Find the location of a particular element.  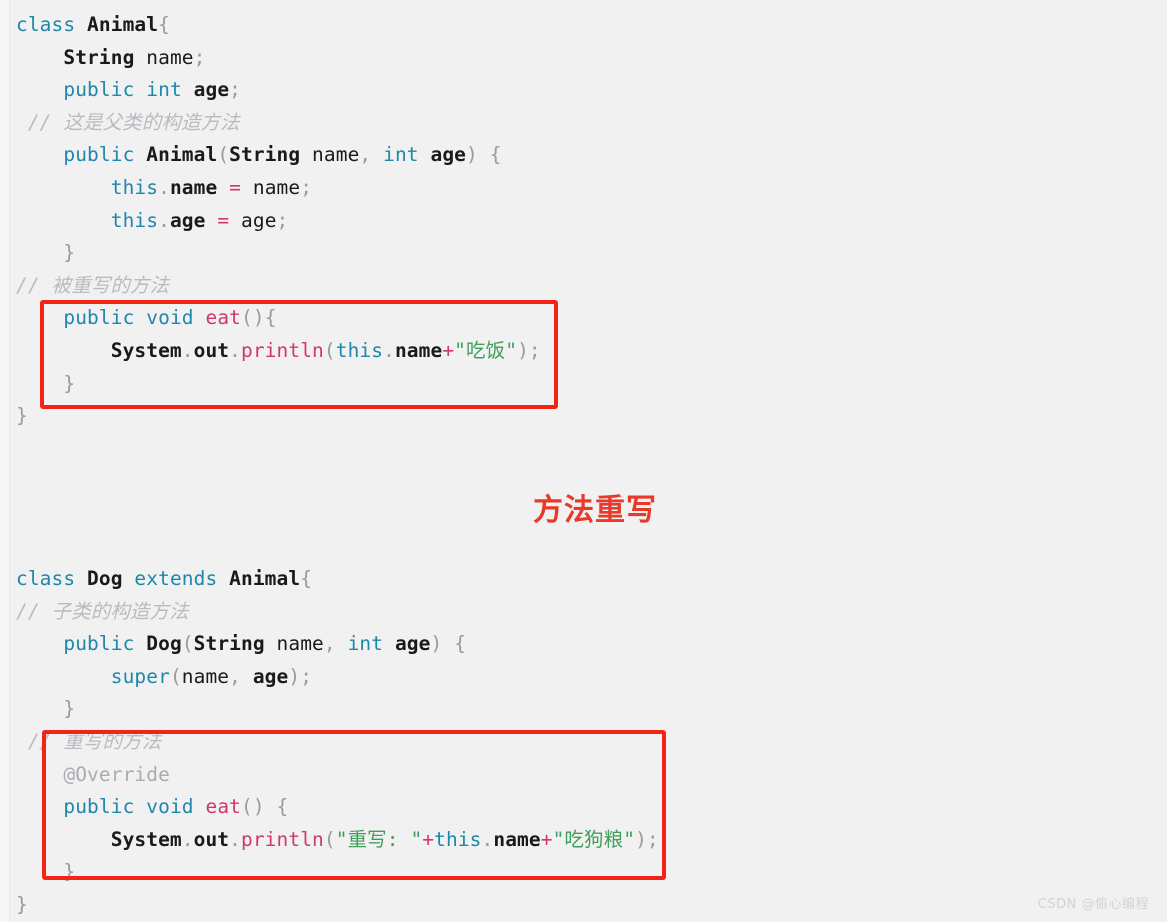

code-line: public void eat(){ public void eat(){ is located at coordinates (170, 318).